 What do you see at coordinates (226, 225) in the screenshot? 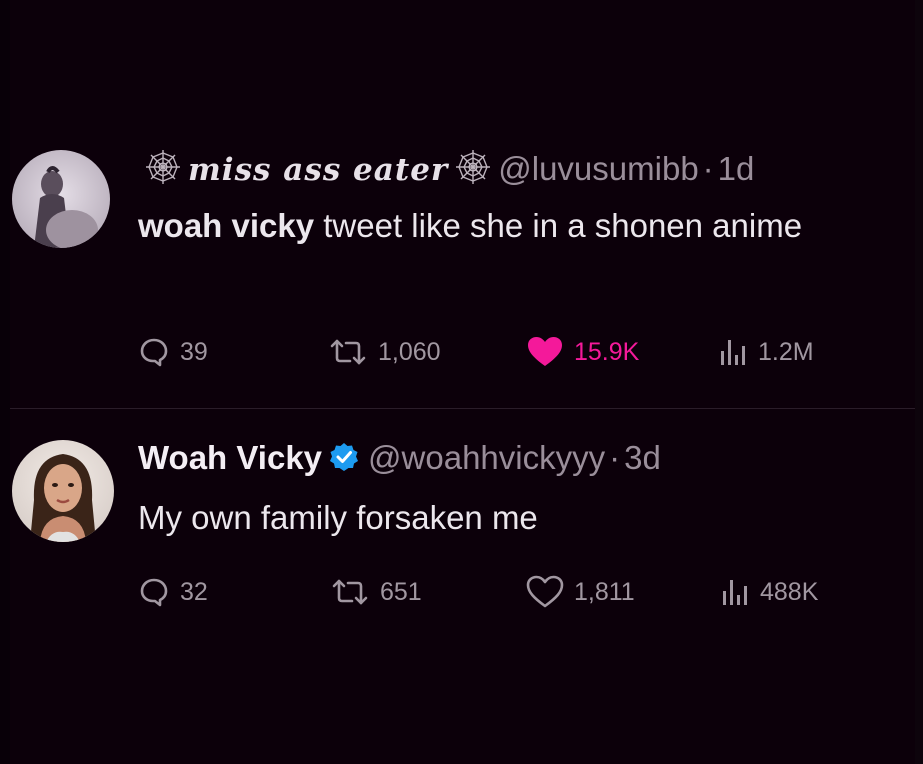
I see `tweet-text-bold: woah vicky` at bounding box center [226, 225].